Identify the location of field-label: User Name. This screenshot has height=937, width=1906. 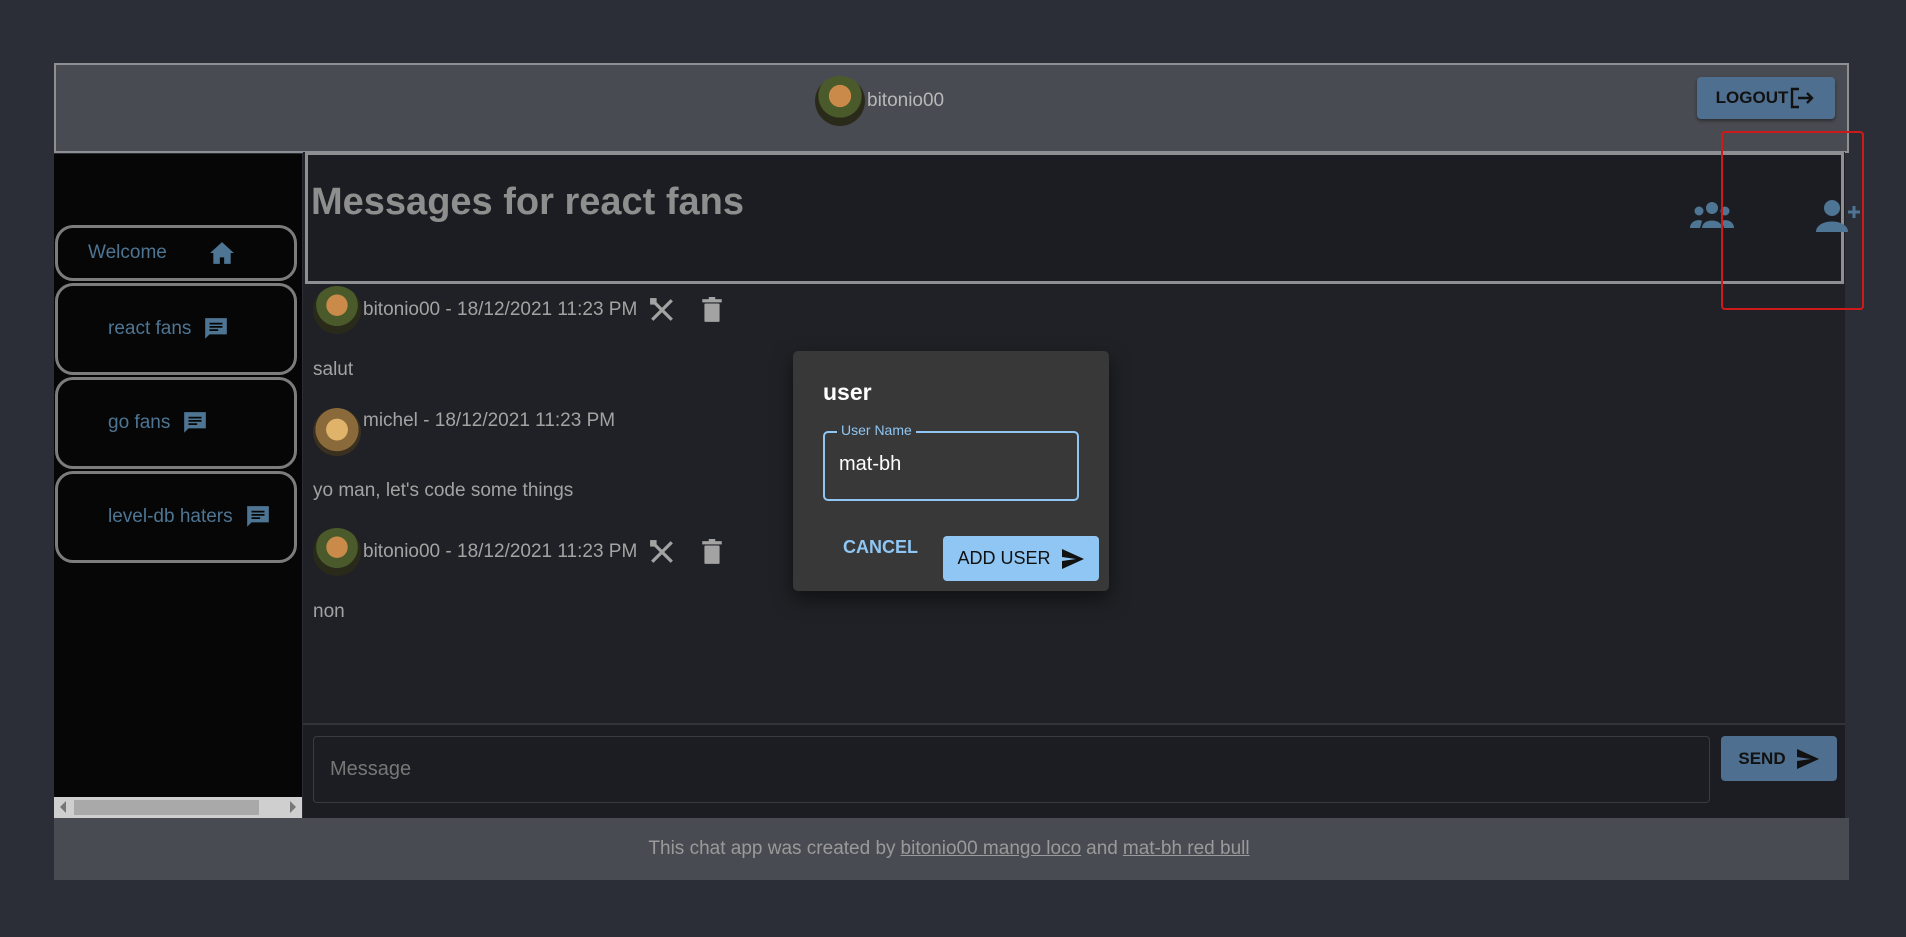
(876, 430).